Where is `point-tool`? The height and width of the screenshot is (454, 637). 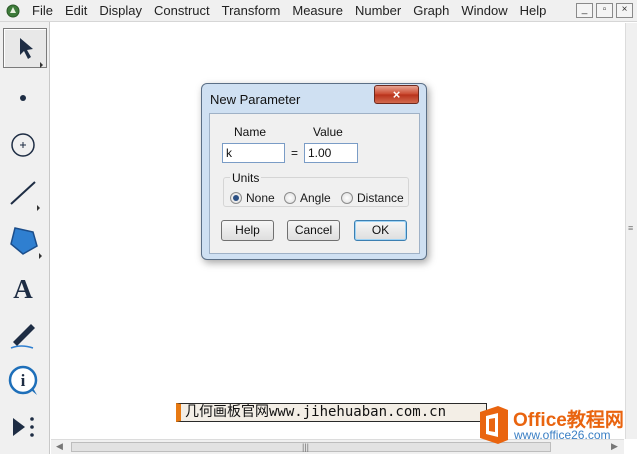 point-tool is located at coordinates (25, 96).